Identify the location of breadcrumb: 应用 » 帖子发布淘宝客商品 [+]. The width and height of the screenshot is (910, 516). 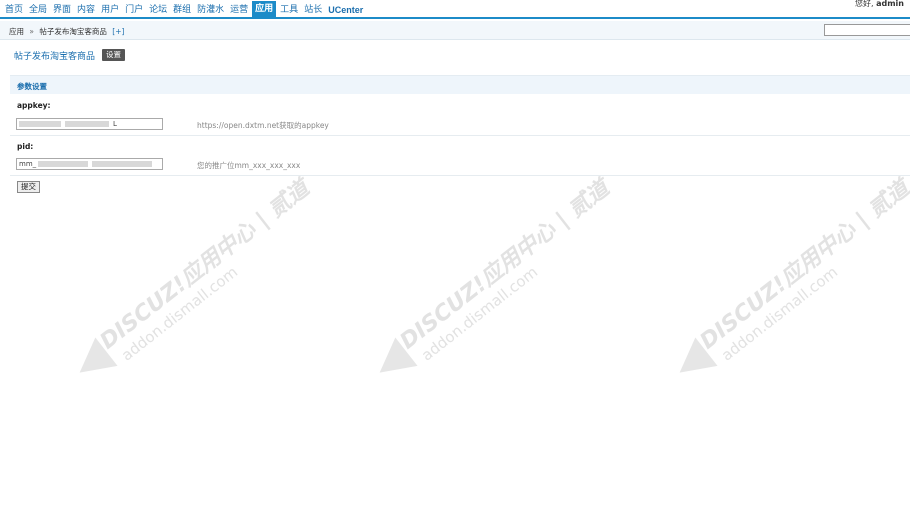
(66, 31).